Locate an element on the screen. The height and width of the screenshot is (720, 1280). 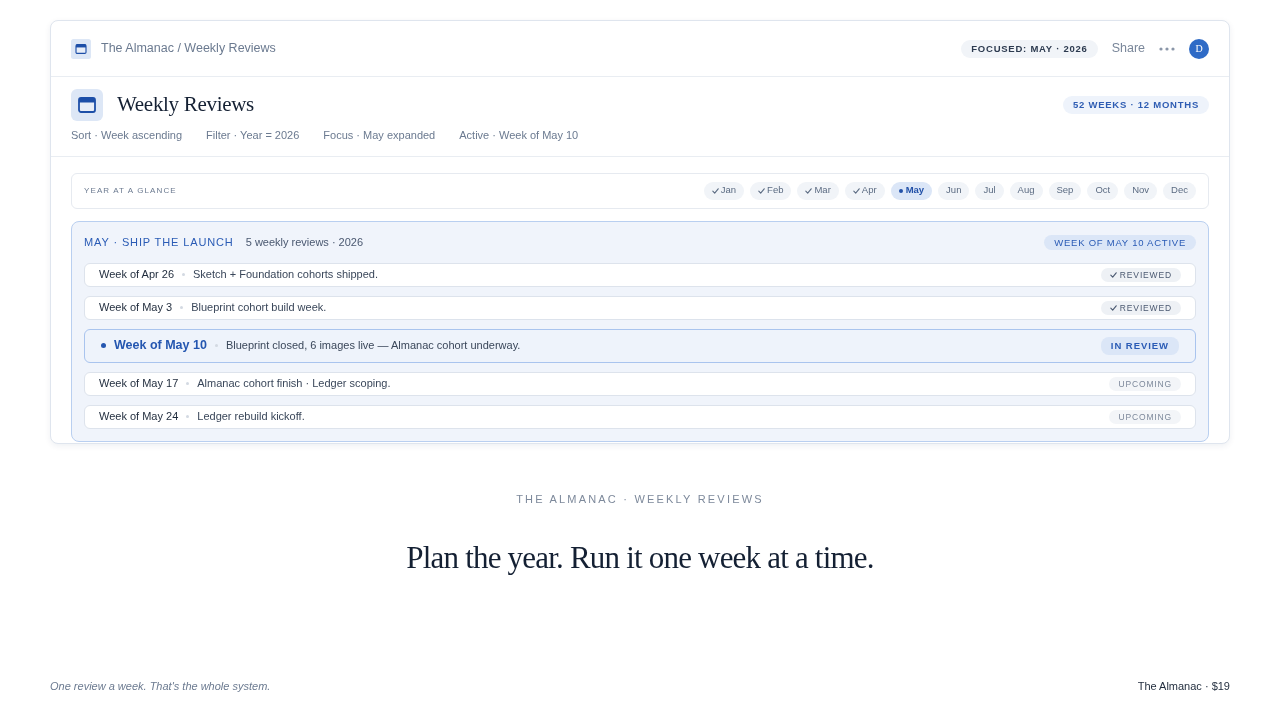
week-label: Week of May 10 is located at coordinates (160, 346).